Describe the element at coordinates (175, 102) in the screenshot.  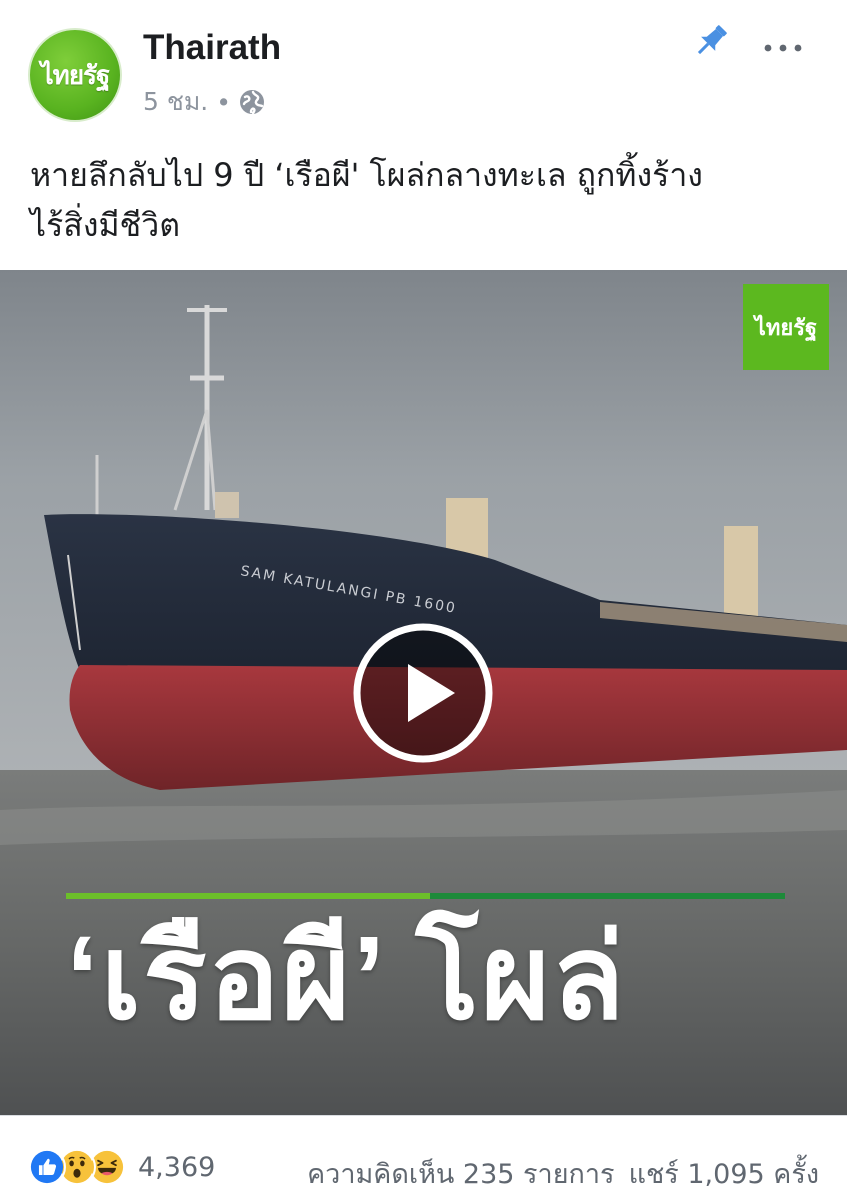
I see `post-timestamp: 5 ชม.` at that location.